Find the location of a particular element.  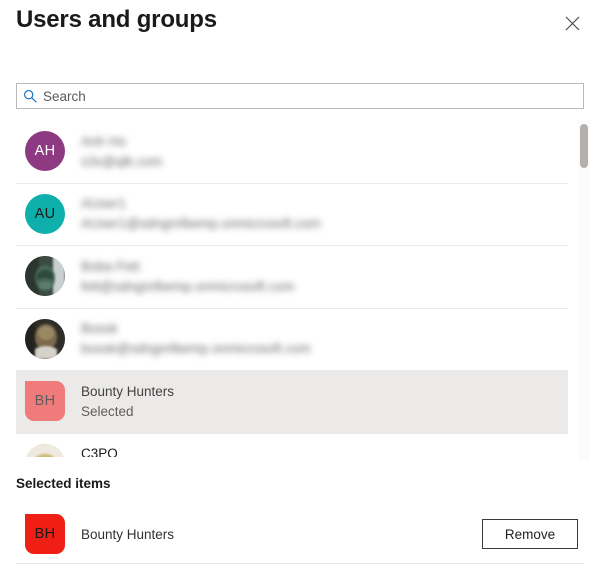

section-divider is located at coordinates (300, 563).